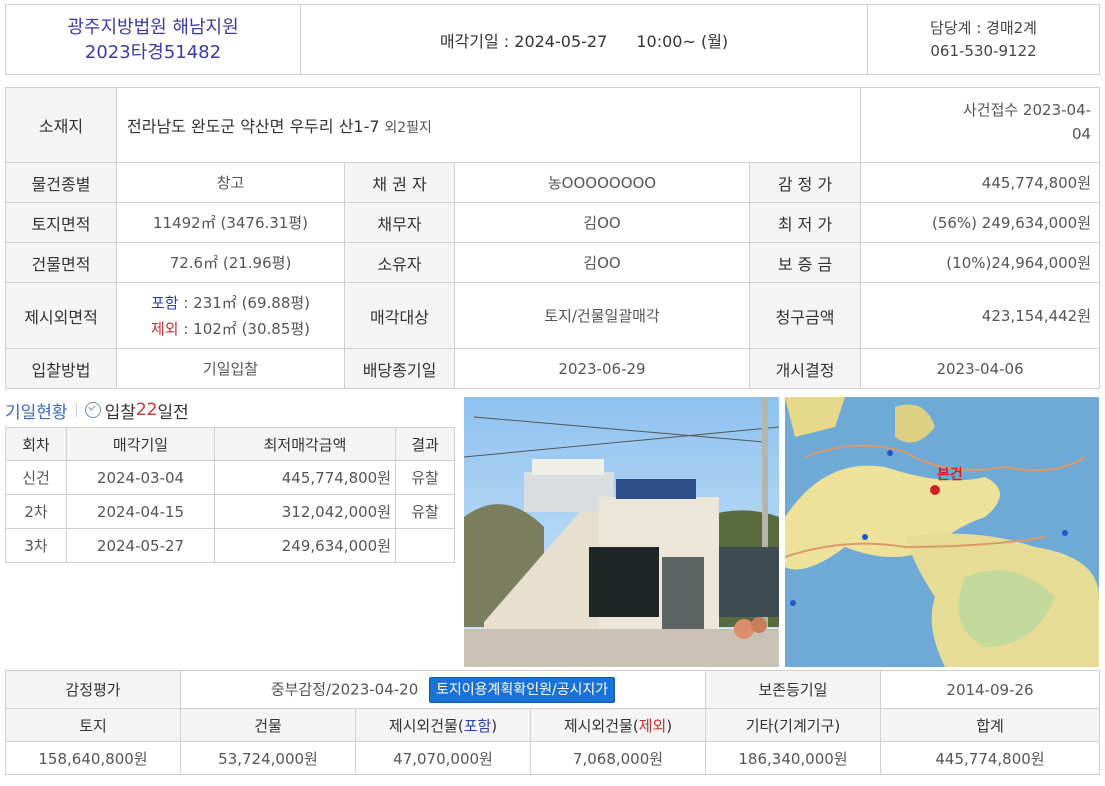 The height and width of the screenshot is (786, 1105). Describe the element at coordinates (682, 41) in the screenshot. I see `sale-time: 10:00~ (월)` at that location.